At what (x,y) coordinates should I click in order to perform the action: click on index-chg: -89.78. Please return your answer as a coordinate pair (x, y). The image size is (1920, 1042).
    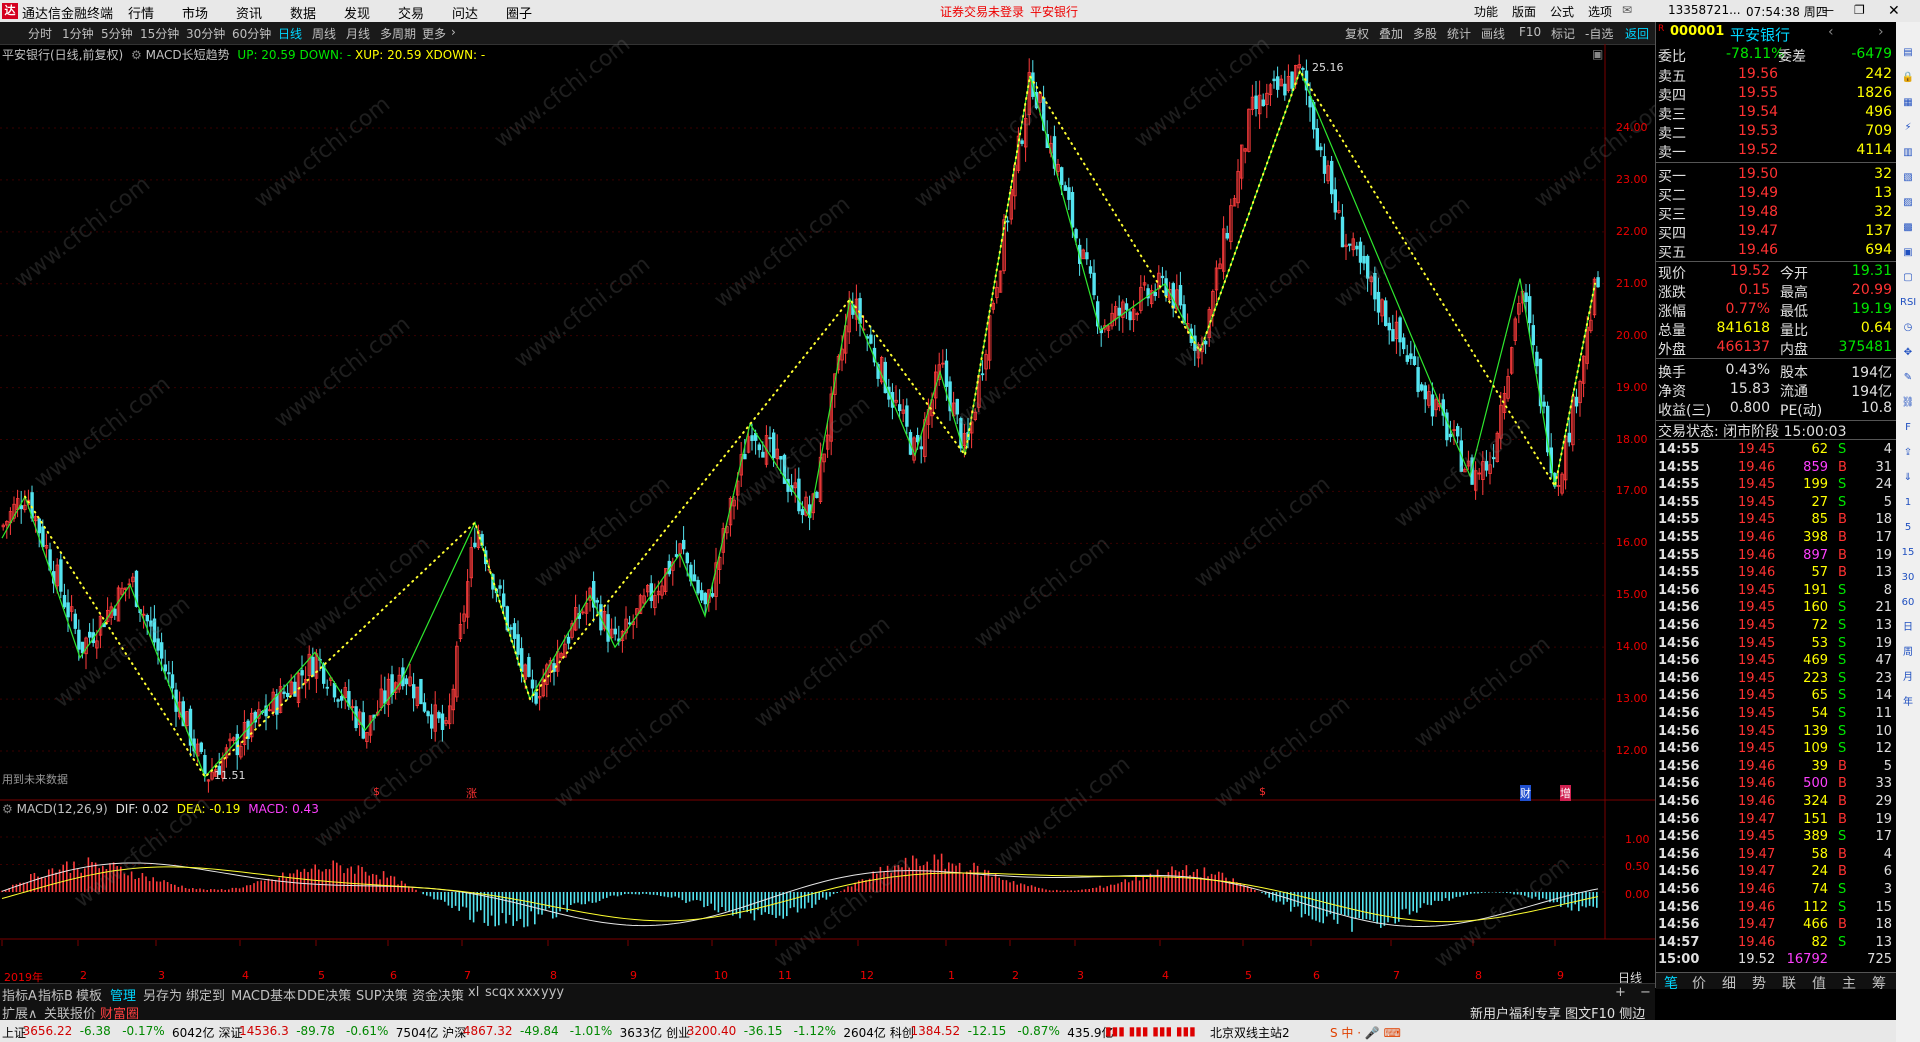
    Looking at the image, I should click on (315, 1031).